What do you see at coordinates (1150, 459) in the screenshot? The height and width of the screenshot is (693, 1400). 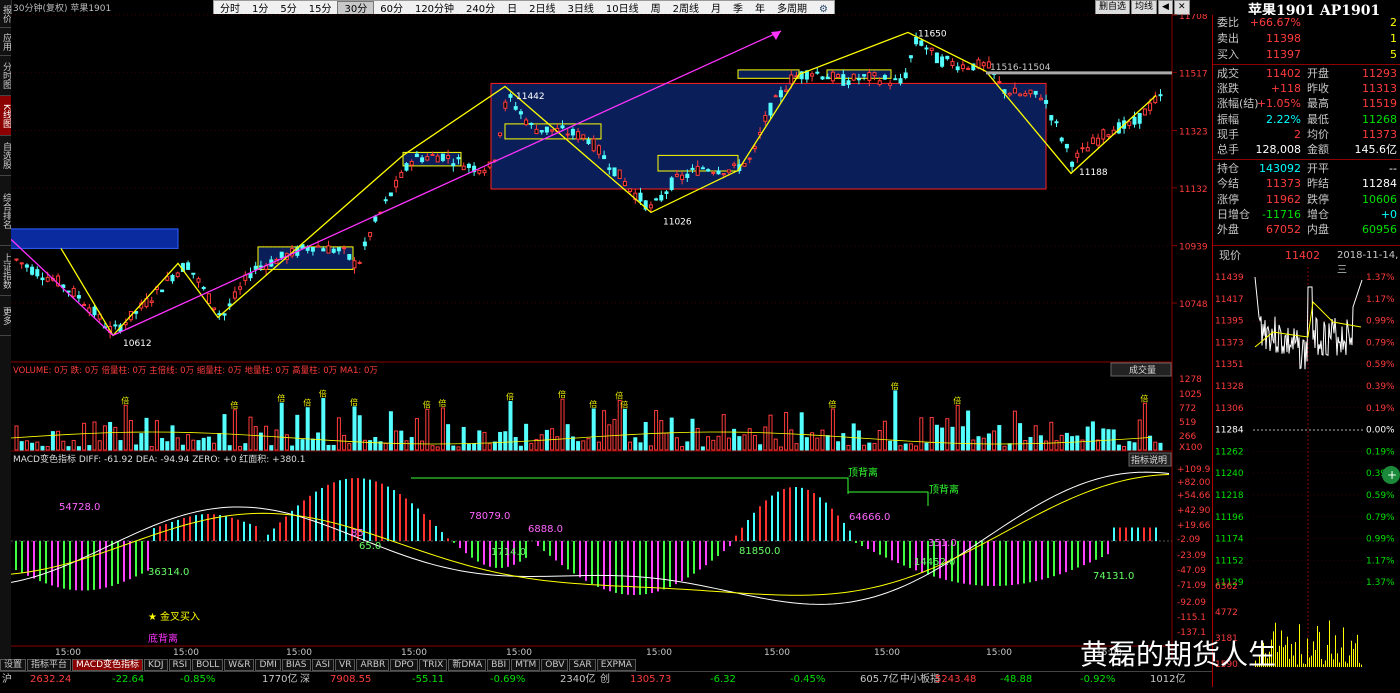 I see `macd-help-button: 指标说明` at bounding box center [1150, 459].